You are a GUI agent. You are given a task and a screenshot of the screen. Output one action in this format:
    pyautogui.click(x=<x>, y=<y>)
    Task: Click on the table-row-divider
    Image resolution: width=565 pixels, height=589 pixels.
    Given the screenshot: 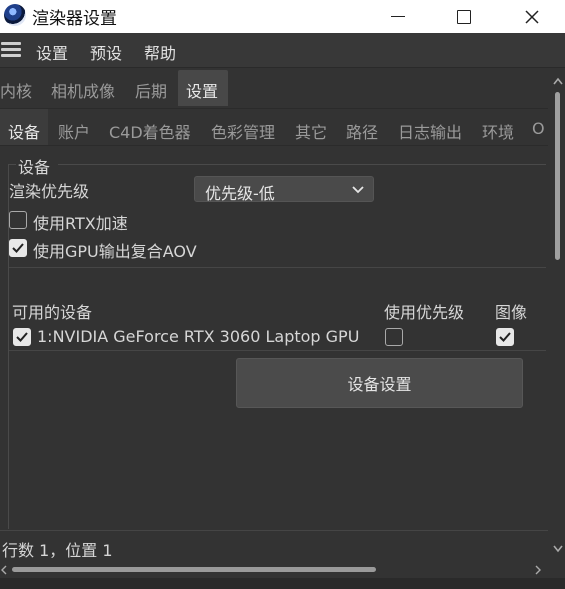 What is the action you would take?
    pyautogui.click(x=277, y=350)
    